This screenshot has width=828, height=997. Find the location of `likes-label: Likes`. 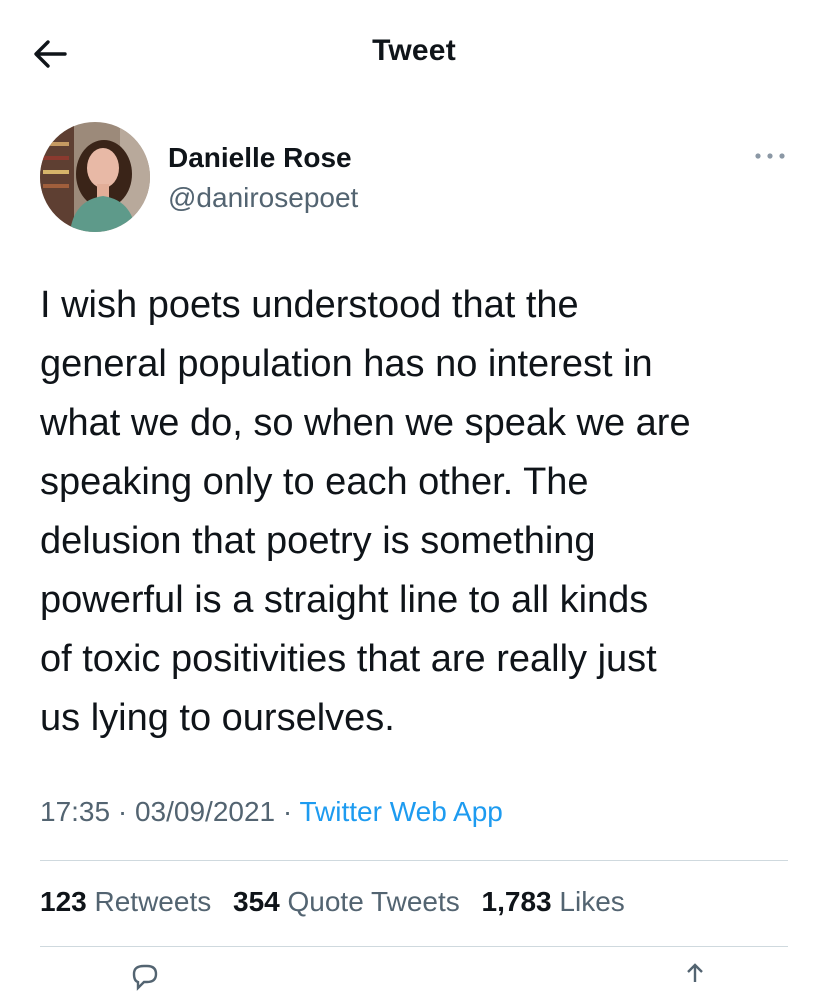

likes-label: Likes is located at coordinates (592, 901).